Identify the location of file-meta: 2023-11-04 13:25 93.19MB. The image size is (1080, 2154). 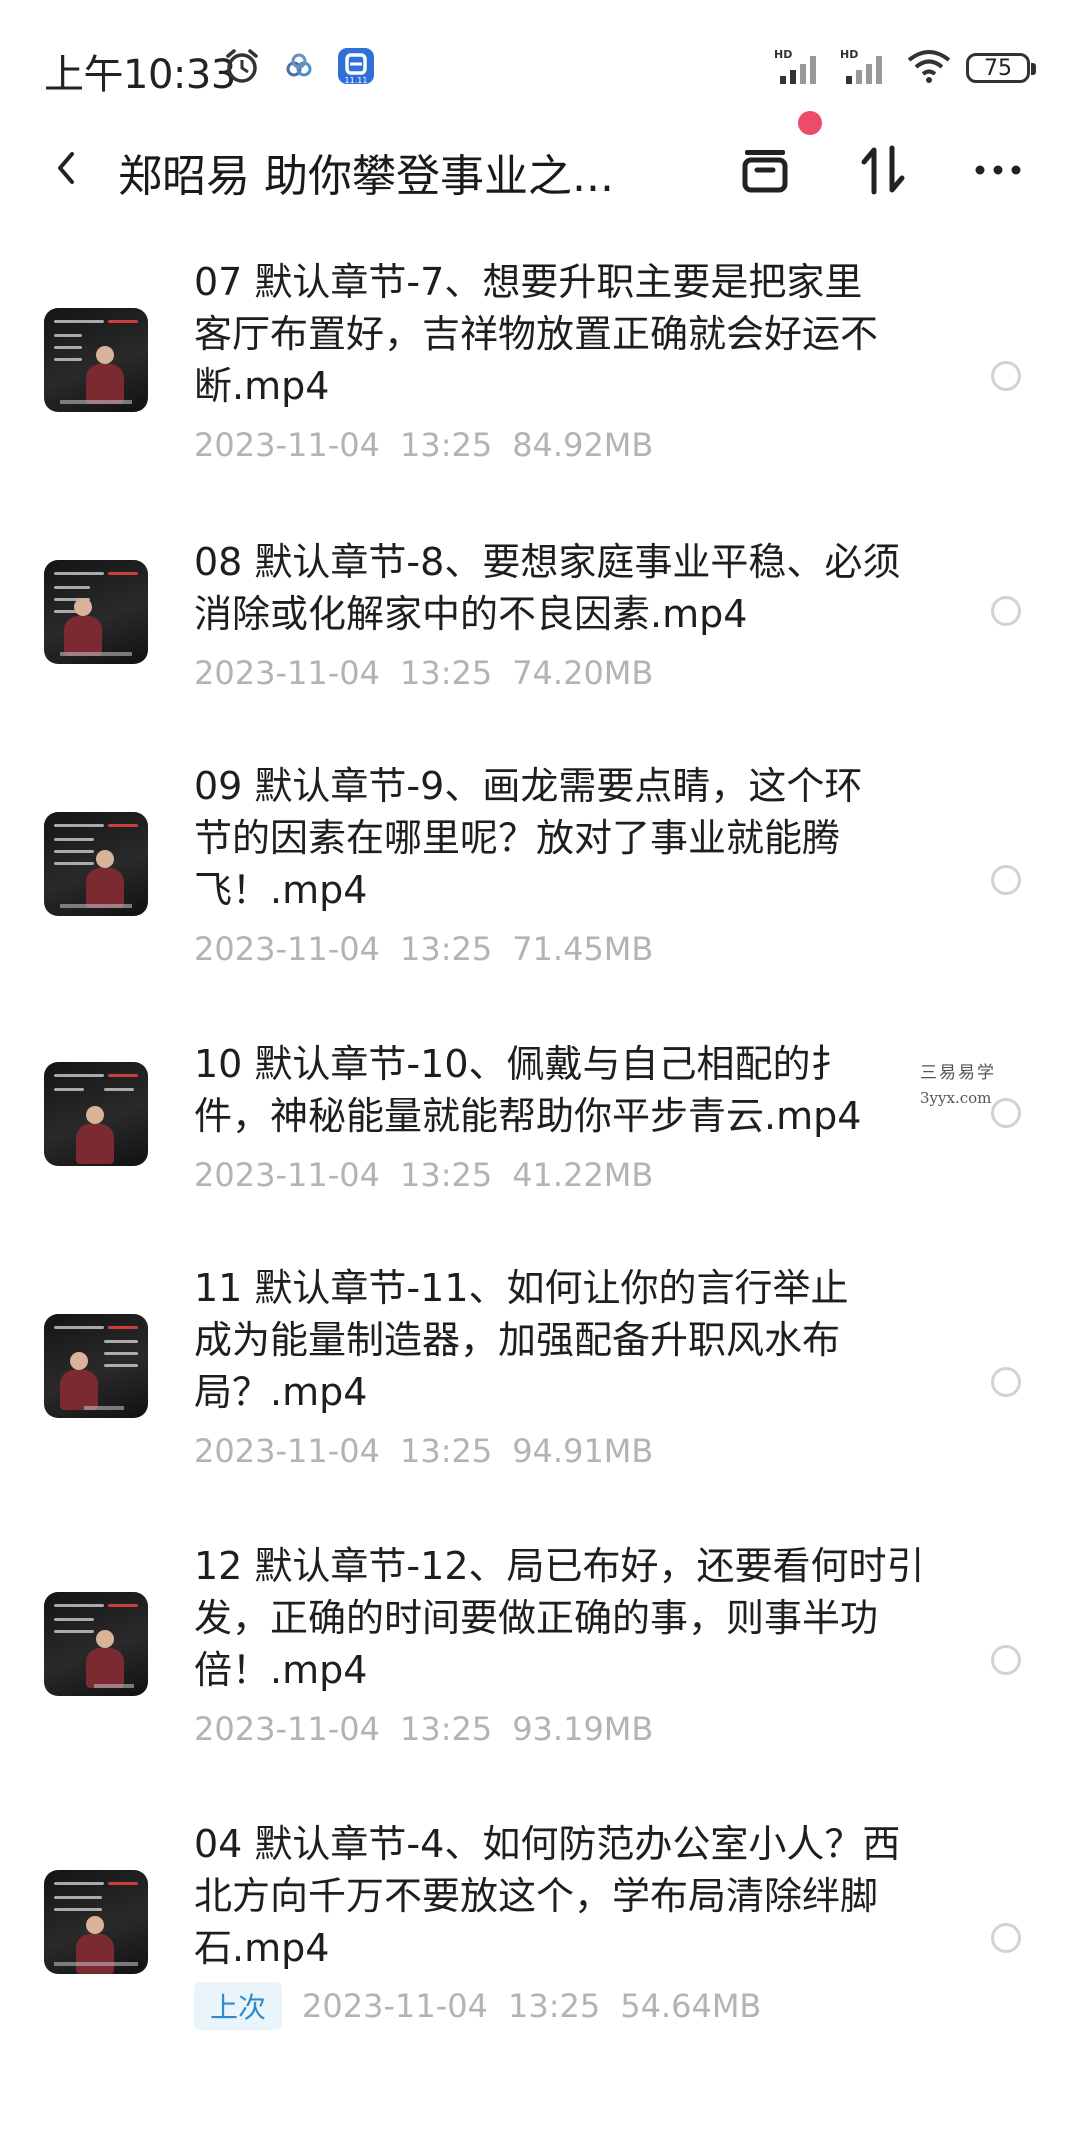
(423, 1729).